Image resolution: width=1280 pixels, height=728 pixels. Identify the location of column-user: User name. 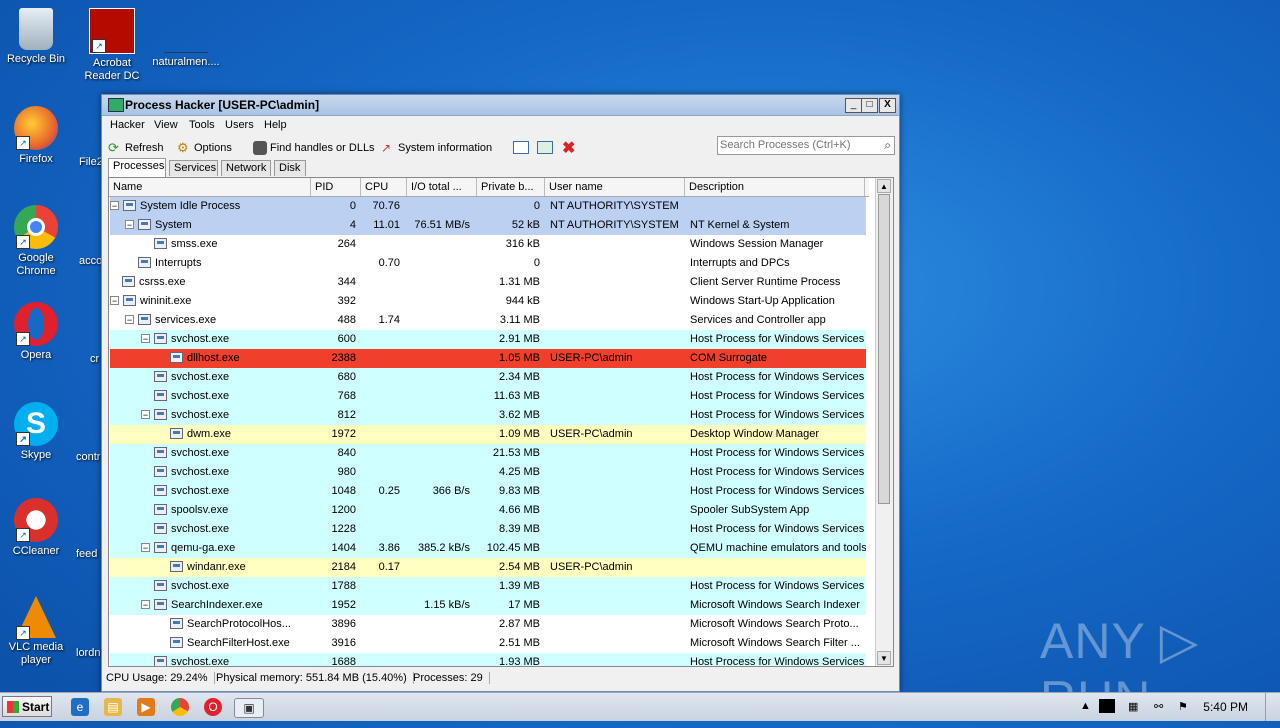
(615, 187).